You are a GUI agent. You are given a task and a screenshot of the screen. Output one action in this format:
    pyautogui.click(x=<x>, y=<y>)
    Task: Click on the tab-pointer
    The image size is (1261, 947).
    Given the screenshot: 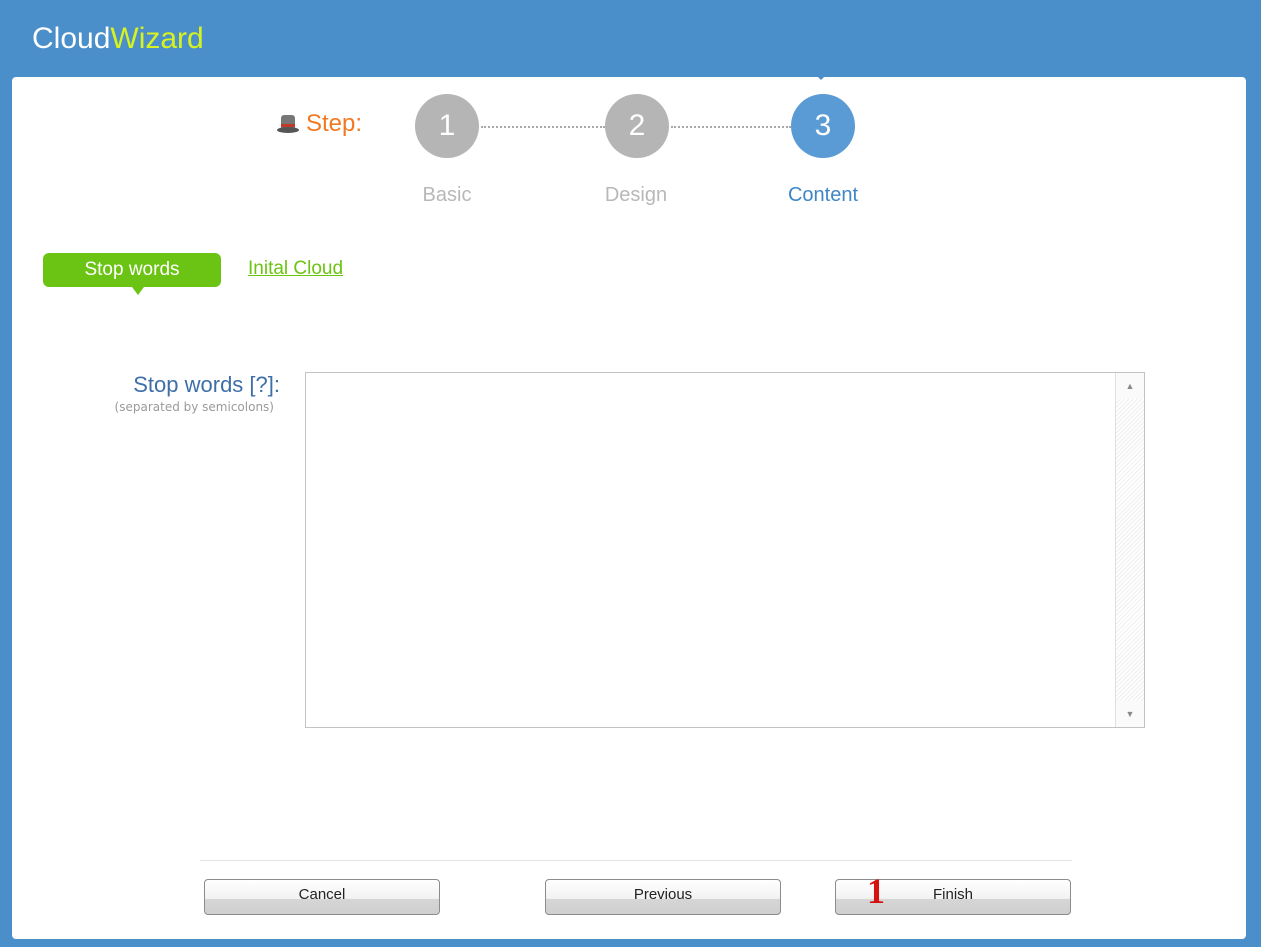 What is the action you would take?
    pyautogui.click(x=138, y=291)
    